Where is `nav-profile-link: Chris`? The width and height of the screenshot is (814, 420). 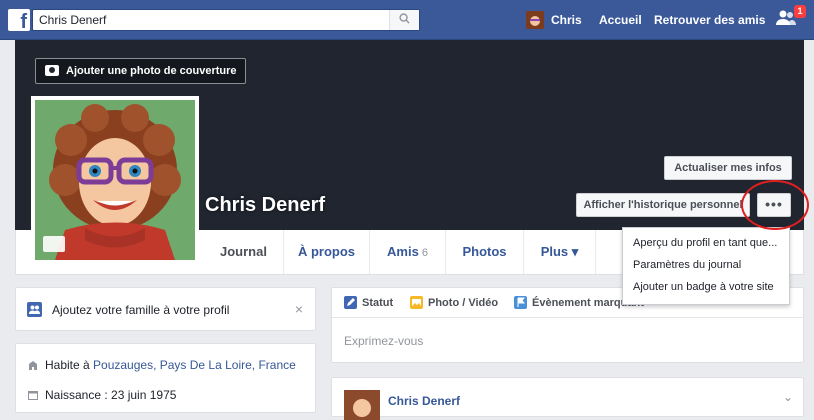
nav-profile-link: Chris is located at coordinates (566, 20).